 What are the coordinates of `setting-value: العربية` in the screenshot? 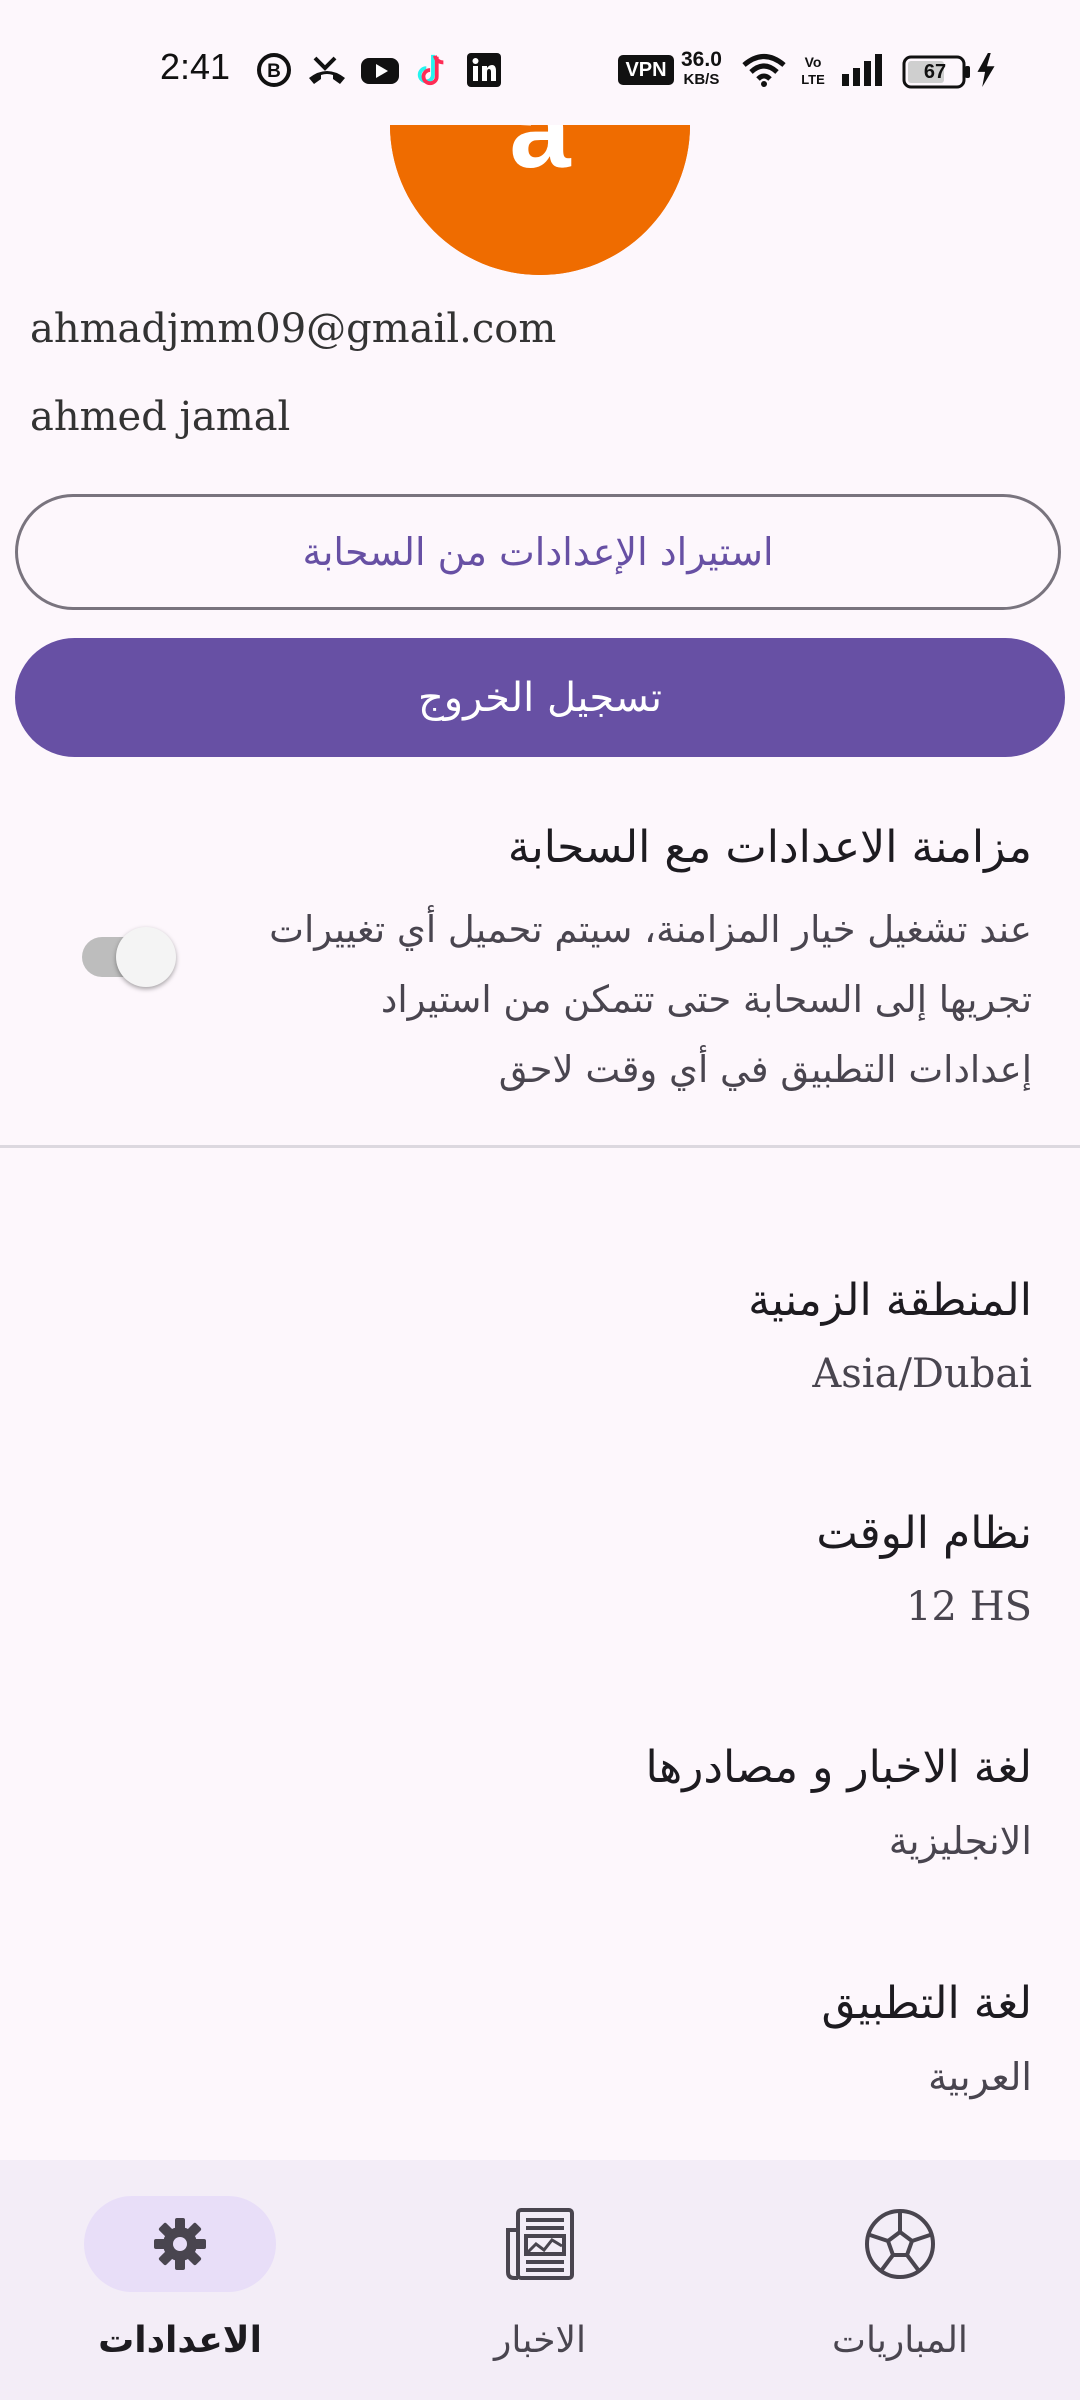 It's located at (980, 2077).